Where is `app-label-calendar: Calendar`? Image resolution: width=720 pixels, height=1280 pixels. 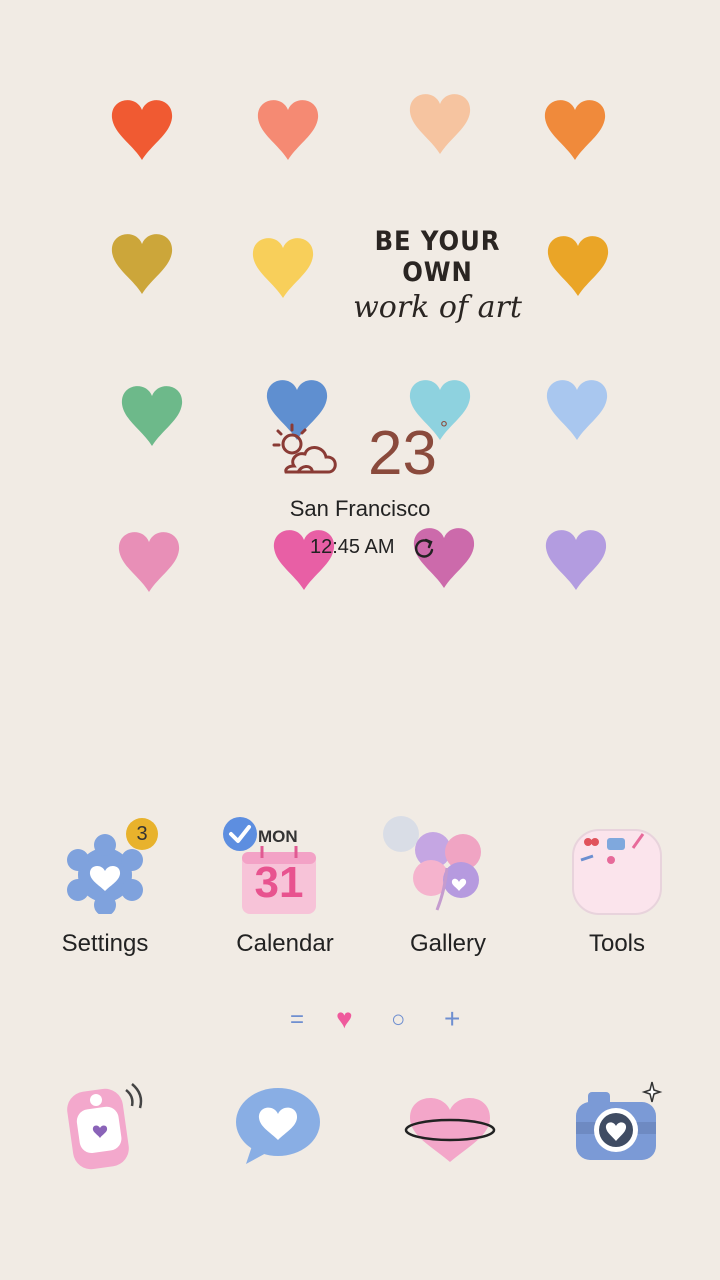 app-label-calendar: Calendar is located at coordinates (285, 943).